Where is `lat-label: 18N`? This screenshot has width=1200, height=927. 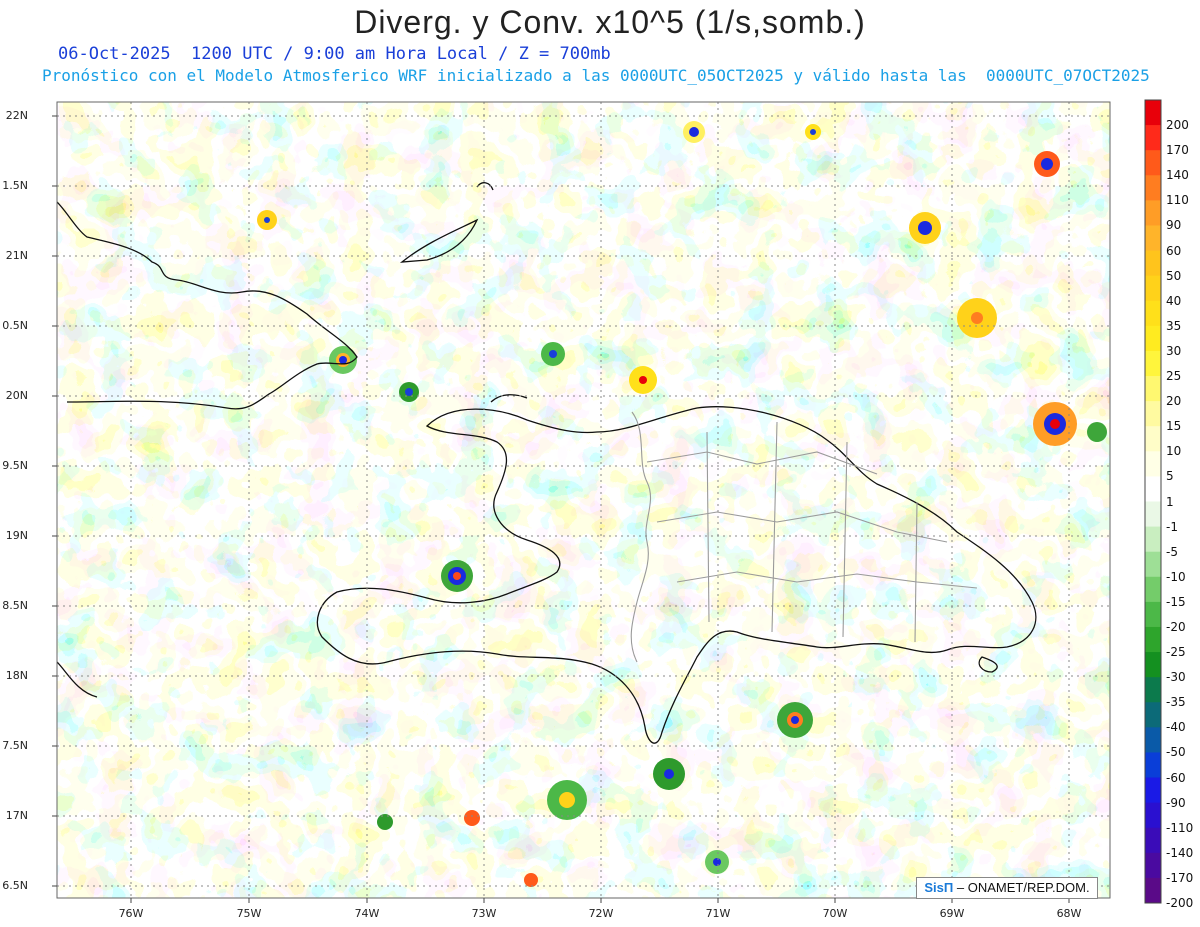 lat-label: 18N is located at coordinates (16, 675).